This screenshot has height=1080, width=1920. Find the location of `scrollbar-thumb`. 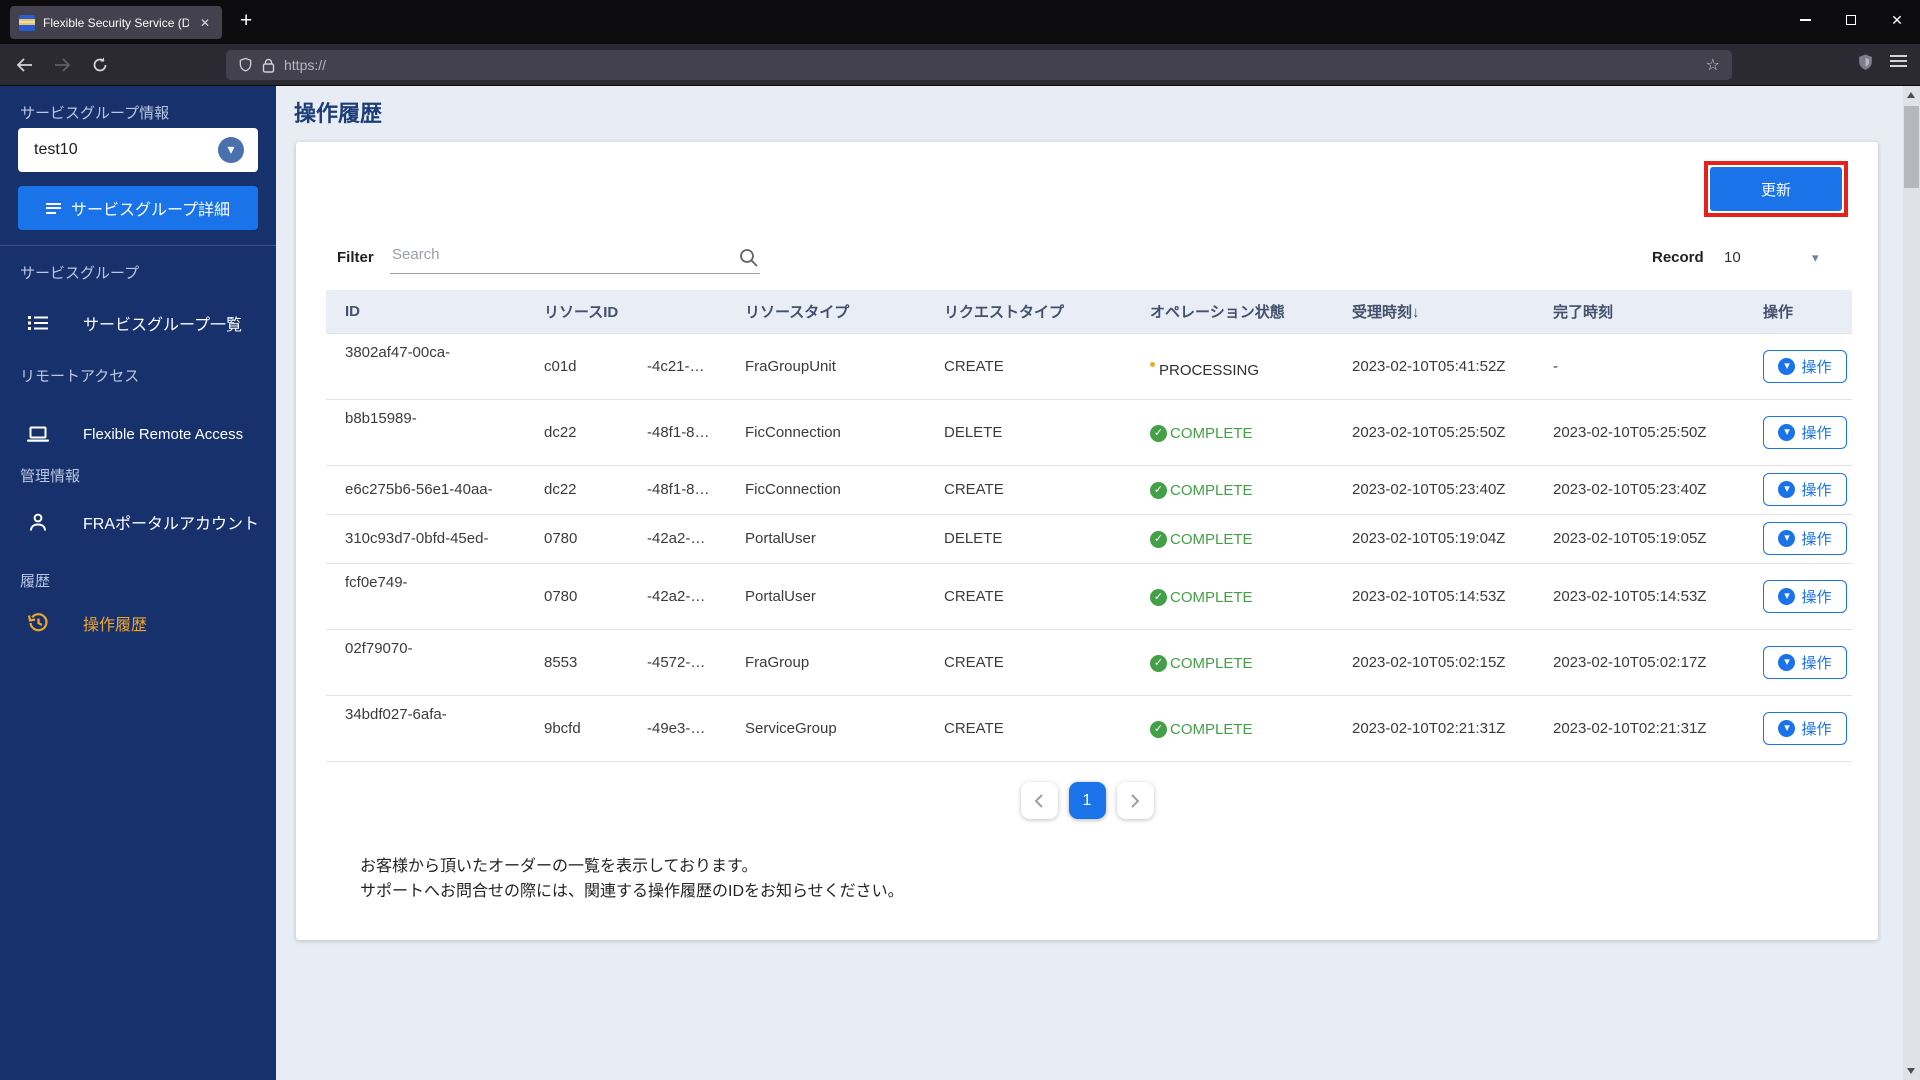

scrollbar-thumb is located at coordinates (1911, 147).